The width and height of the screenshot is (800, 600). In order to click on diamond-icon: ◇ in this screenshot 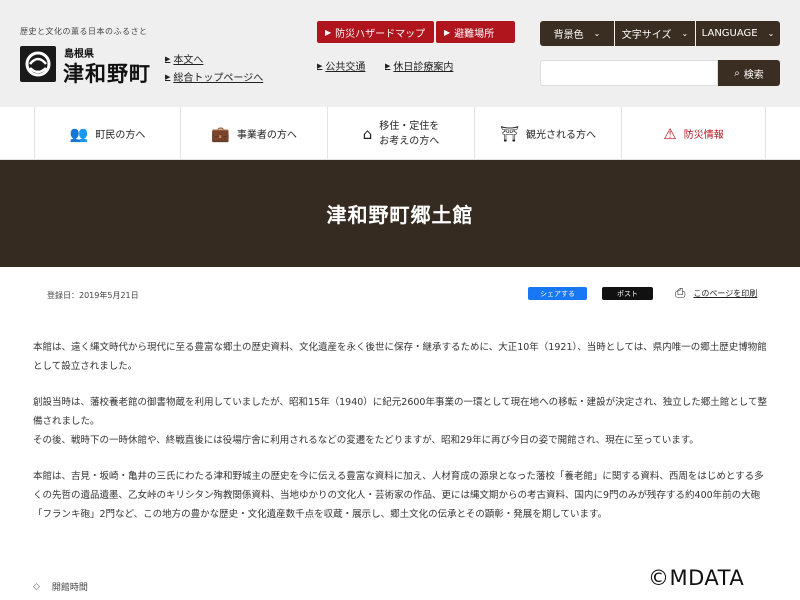, I will do `click(36, 586)`.